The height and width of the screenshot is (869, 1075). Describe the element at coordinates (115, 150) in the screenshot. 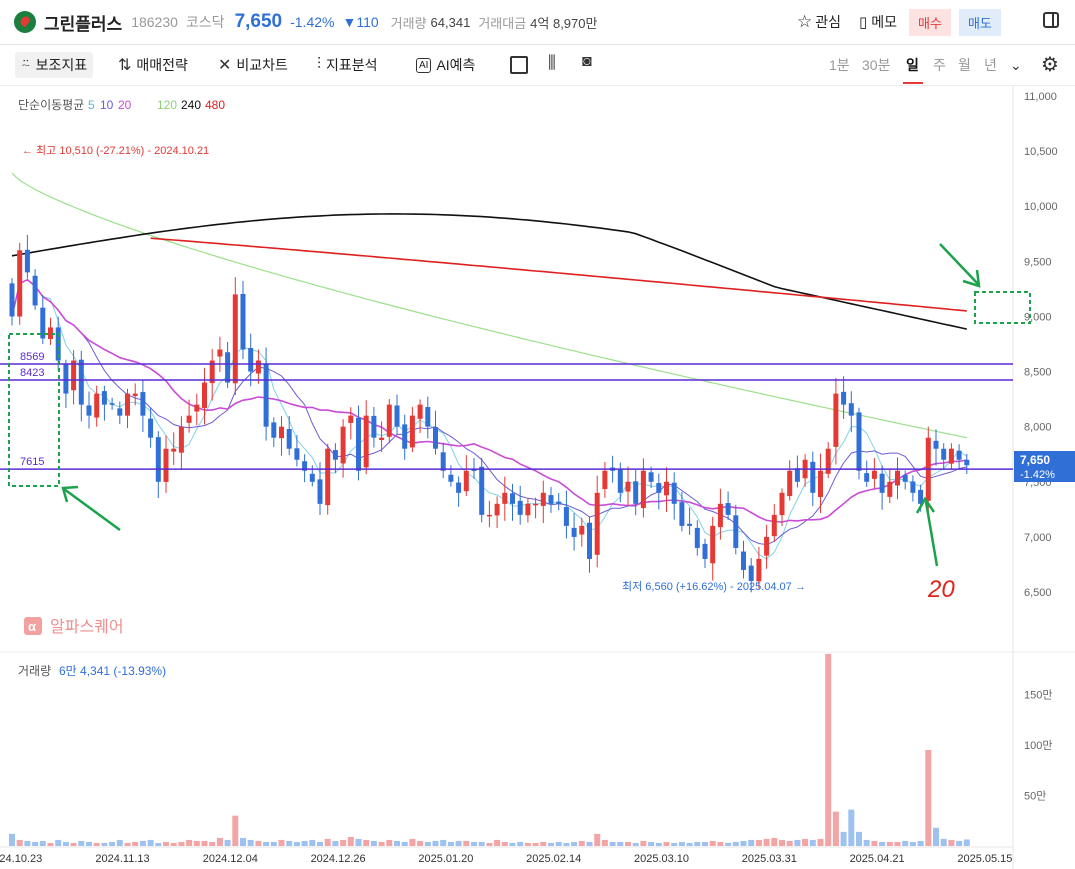

I see `high-annotation: ← 최고 10,510 (-27.21%) - 2024.10.21` at that location.